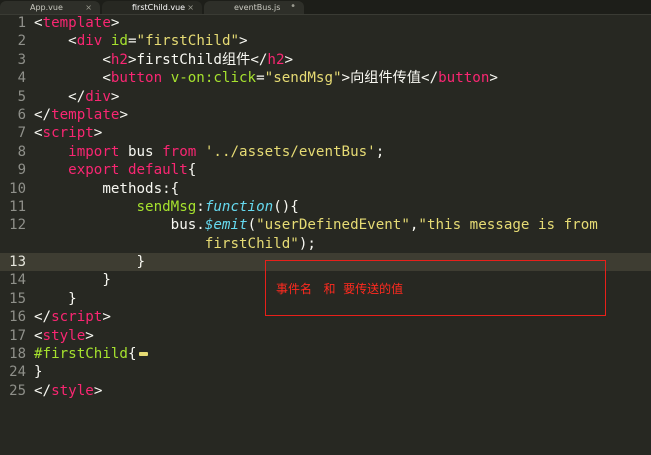 This screenshot has width=651, height=455. I want to click on code-line: 18 #firstChild{, so click(325, 354).